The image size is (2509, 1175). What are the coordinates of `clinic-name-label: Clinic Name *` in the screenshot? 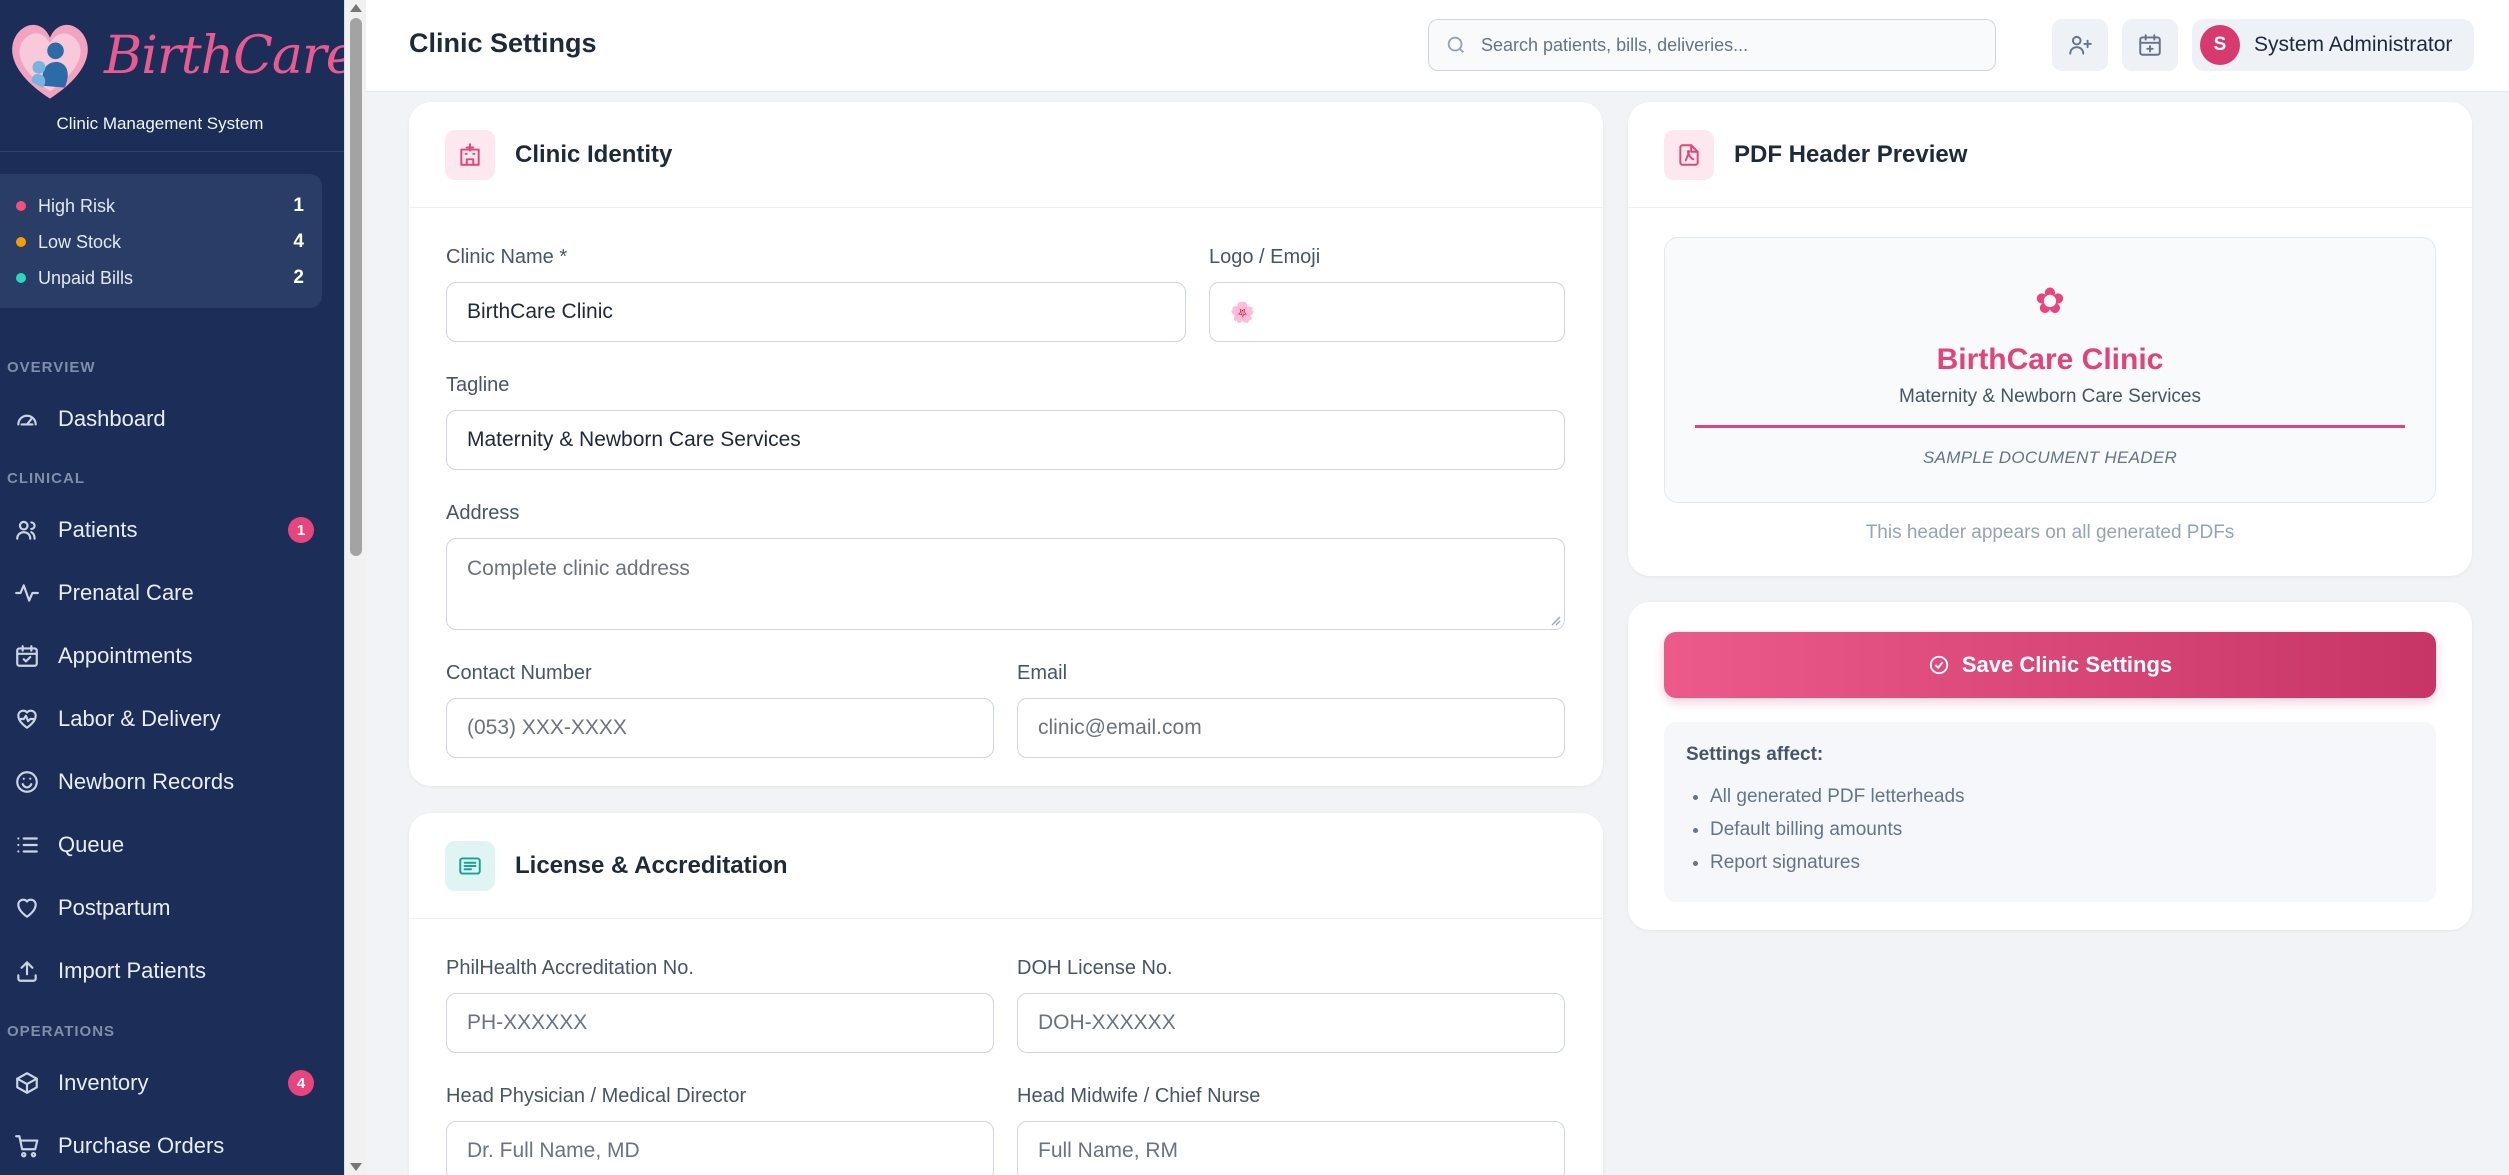 It's located at (507, 257).